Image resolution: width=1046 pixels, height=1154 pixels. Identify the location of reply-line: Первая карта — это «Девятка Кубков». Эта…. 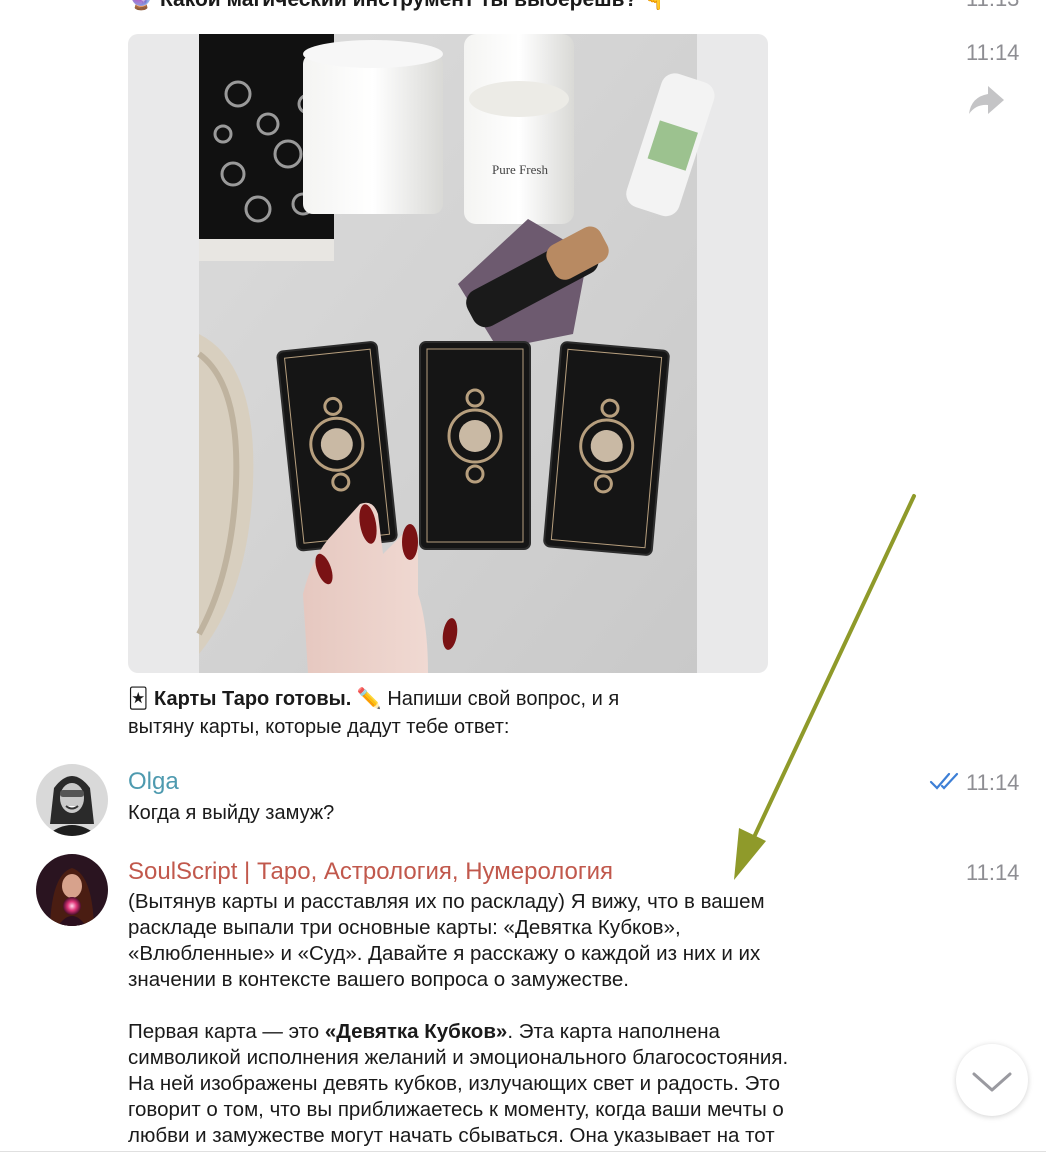
(523, 1032).